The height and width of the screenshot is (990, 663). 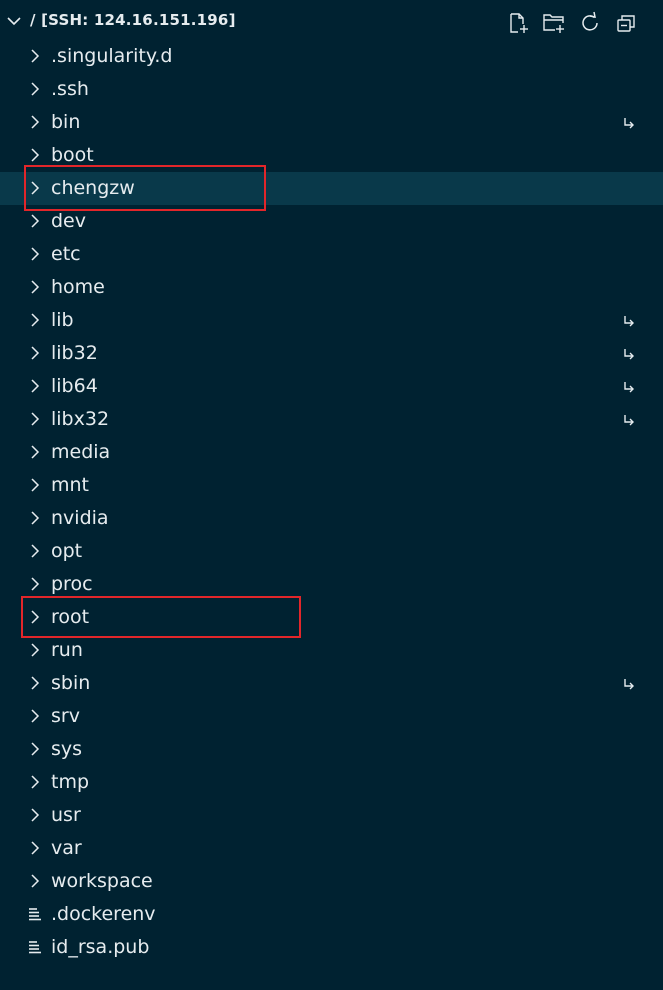 I want to click on tree-item-label: srv, so click(x=65, y=716).